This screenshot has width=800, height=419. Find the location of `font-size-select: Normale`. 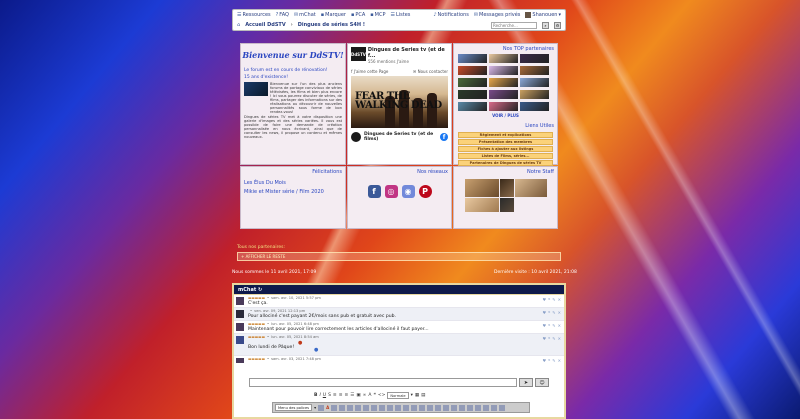

font-size-select: Normale is located at coordinates (398, 395).